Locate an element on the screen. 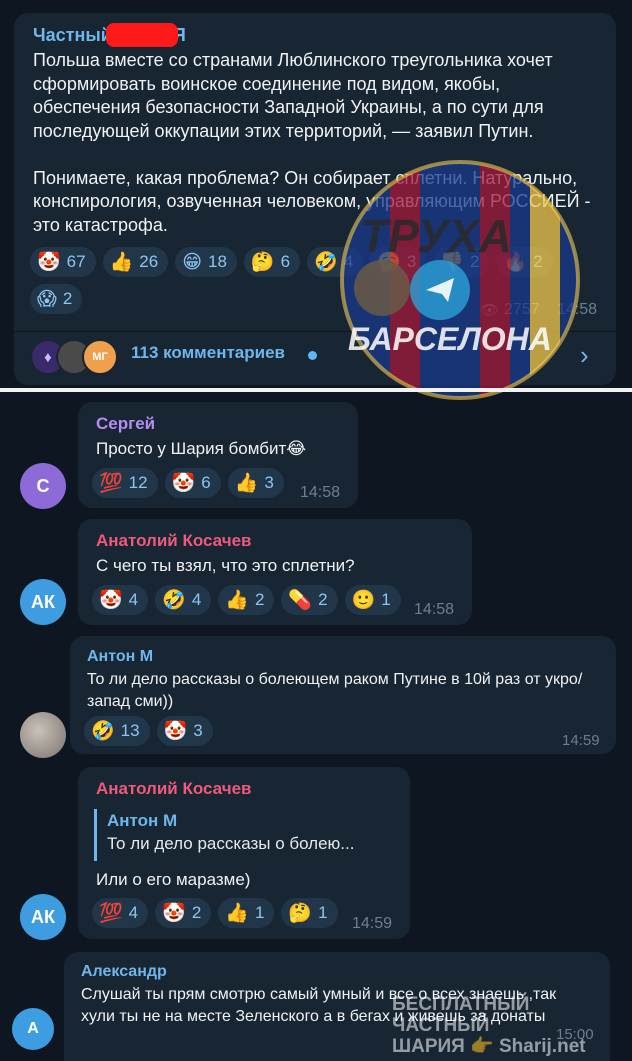 The width and height of the screenshot is (632, 1061). reaction-pill: 🤡 2 is located at coordinates (183, 913).